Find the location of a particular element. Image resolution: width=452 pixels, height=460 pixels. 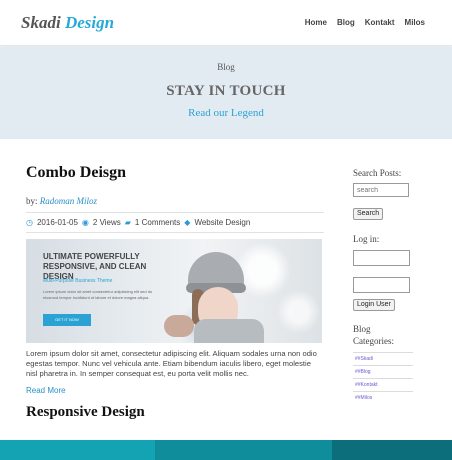

tag-icon: ◆ is located at coordinates (187, 222).